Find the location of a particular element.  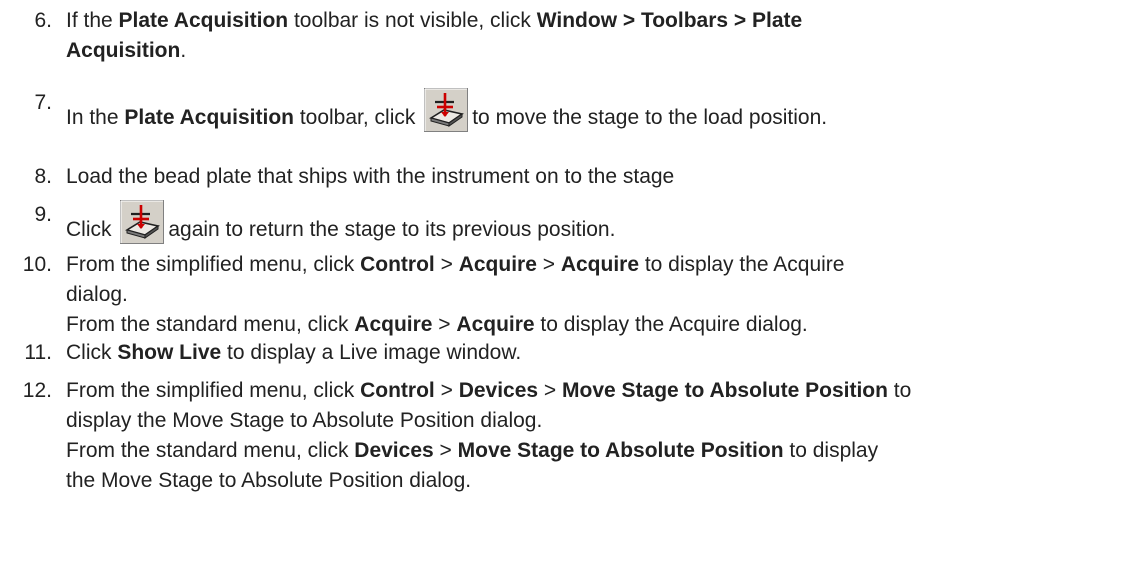

text-run: to display is located at coordinates (831, 450).